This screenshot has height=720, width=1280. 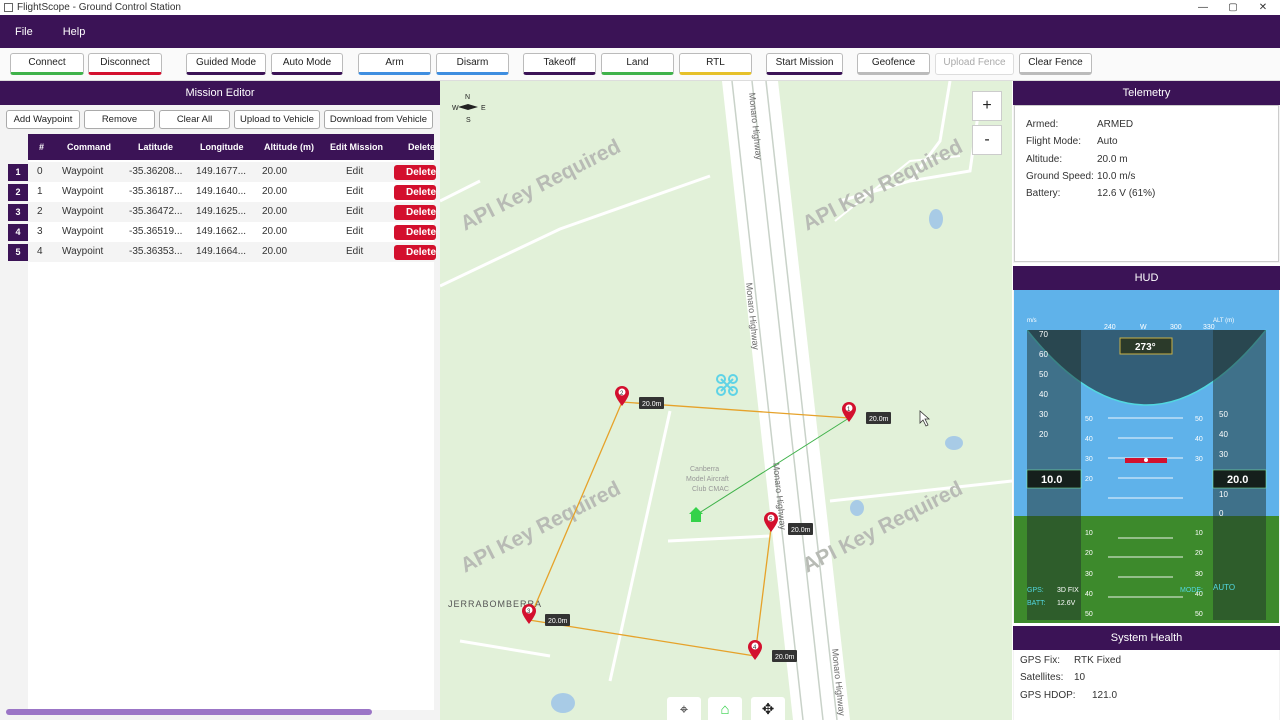 What do you see at coordinates (89, 147) in the screenshot?
I see `col-command: Command` at bounding box center [89, 147].